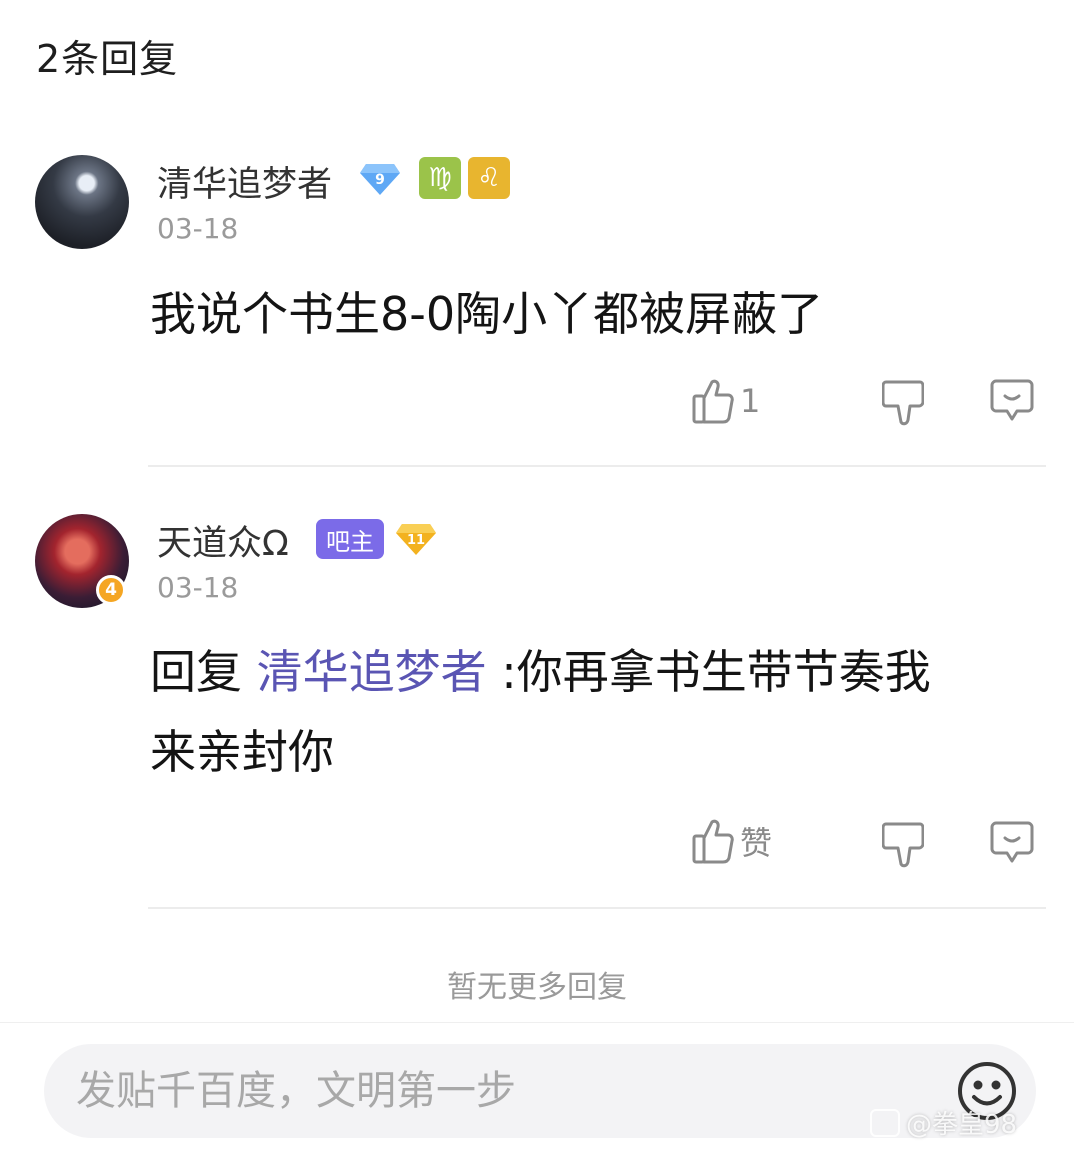 The height and width of the screenshot is (1150, 1074). Describe the element at coordinates (487, 314) in the screenshot. I see `comment-content: 我说个书生8-0陶小丫都被屏蔽了` at that location.